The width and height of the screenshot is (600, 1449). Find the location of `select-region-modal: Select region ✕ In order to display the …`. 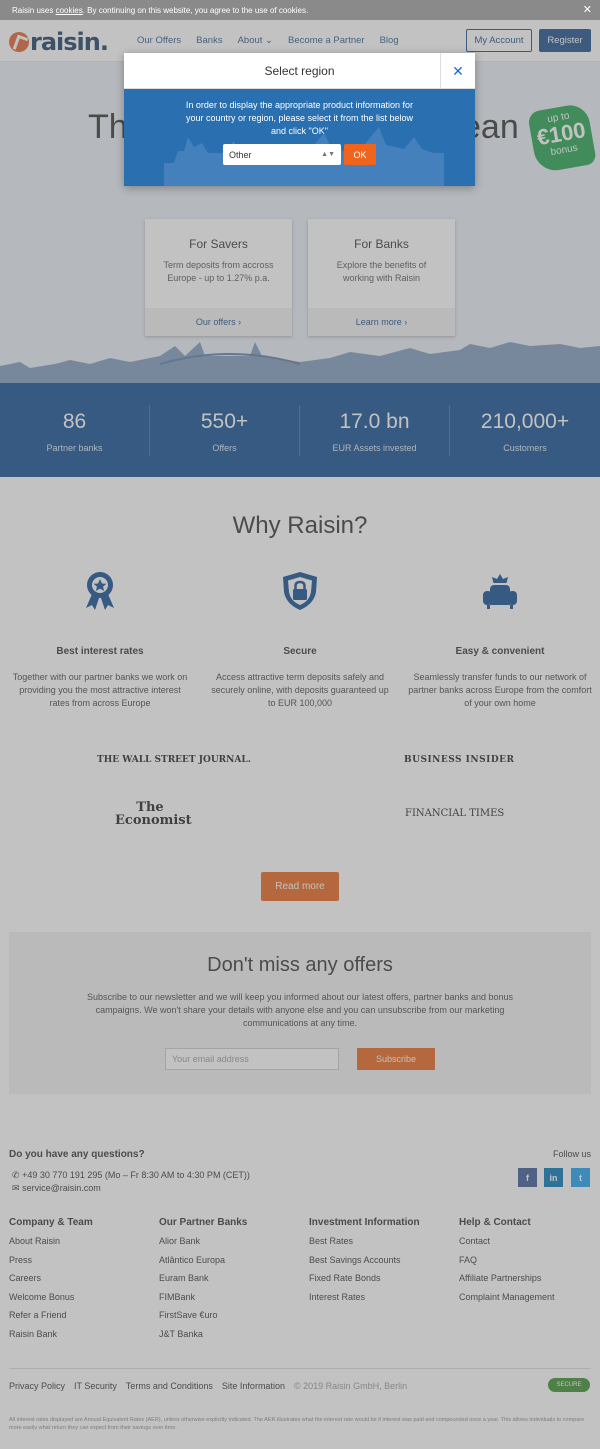

select-region-modal: Select region ✕ In order to display the … is located at coordinates (299, 119).